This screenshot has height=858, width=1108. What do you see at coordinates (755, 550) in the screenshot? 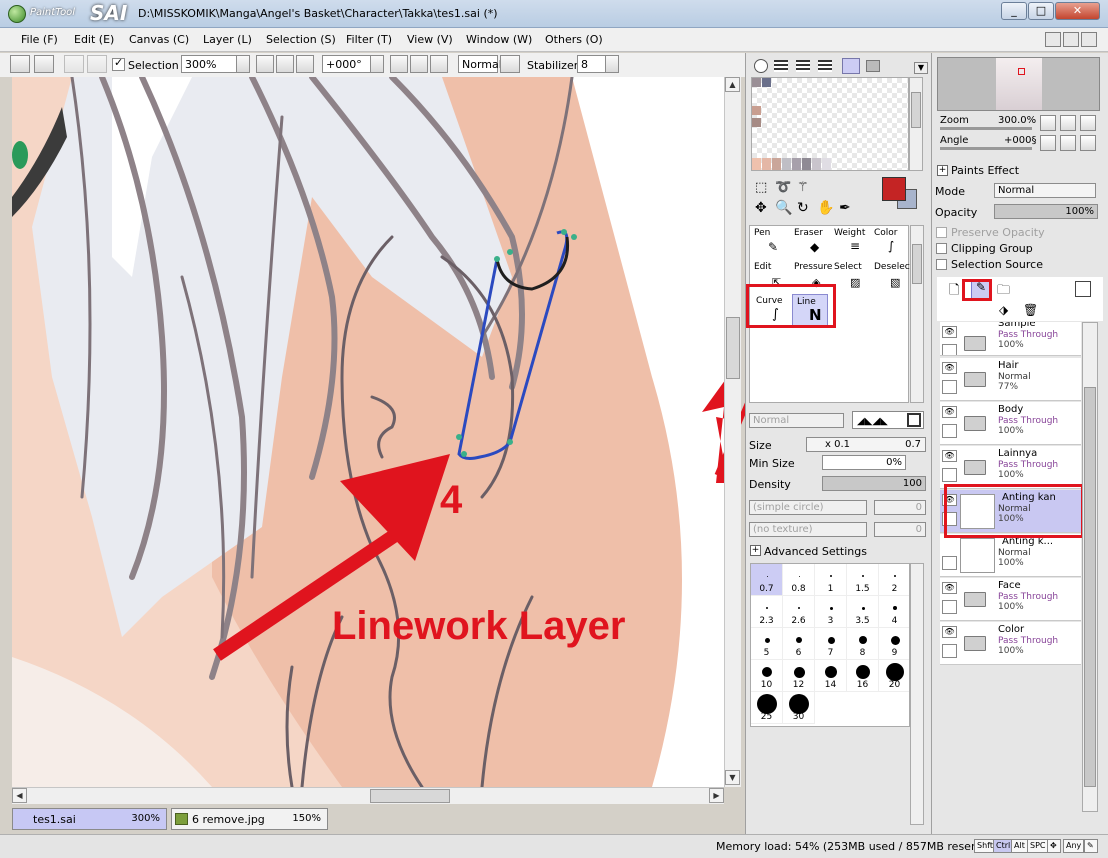
I see `advanced-settings-expand-icon: +` at bounding box center [755, 550].